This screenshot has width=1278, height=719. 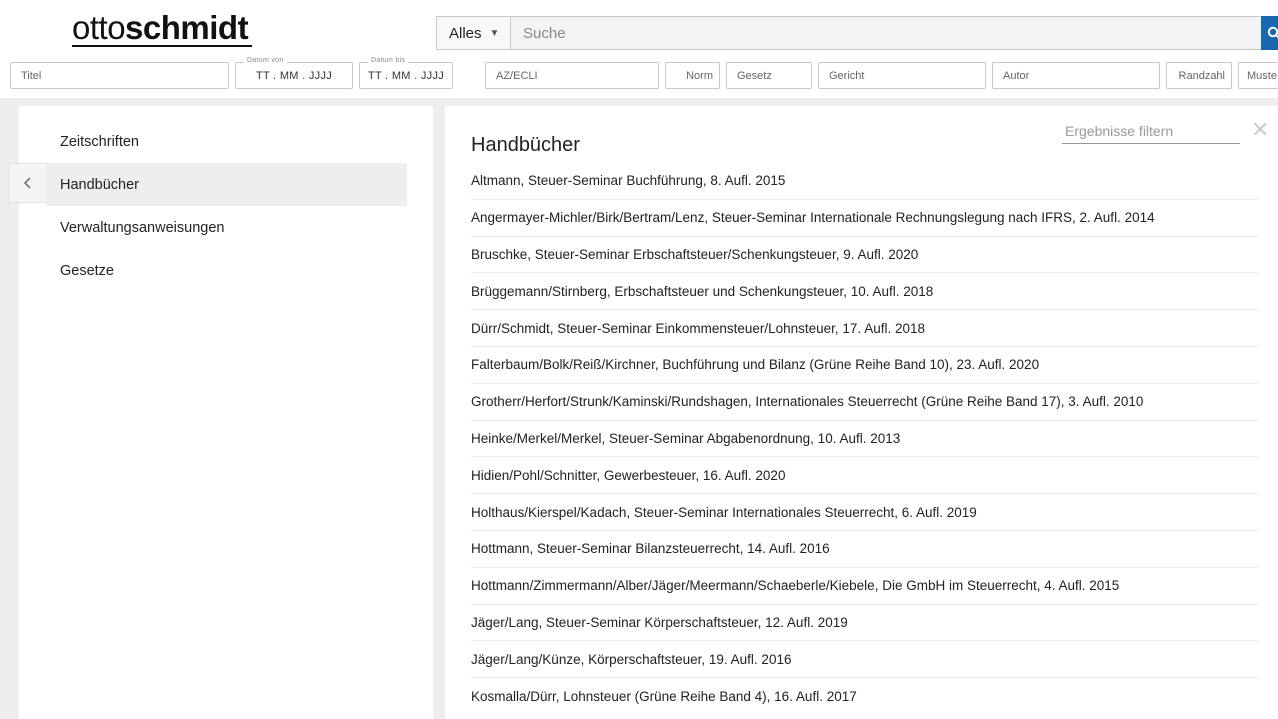 What do you see at coordinates (294, 75) in the screenshot?
I see `datum-von-value: TT . MM . JJJJ` at bounding box center [294, 75].